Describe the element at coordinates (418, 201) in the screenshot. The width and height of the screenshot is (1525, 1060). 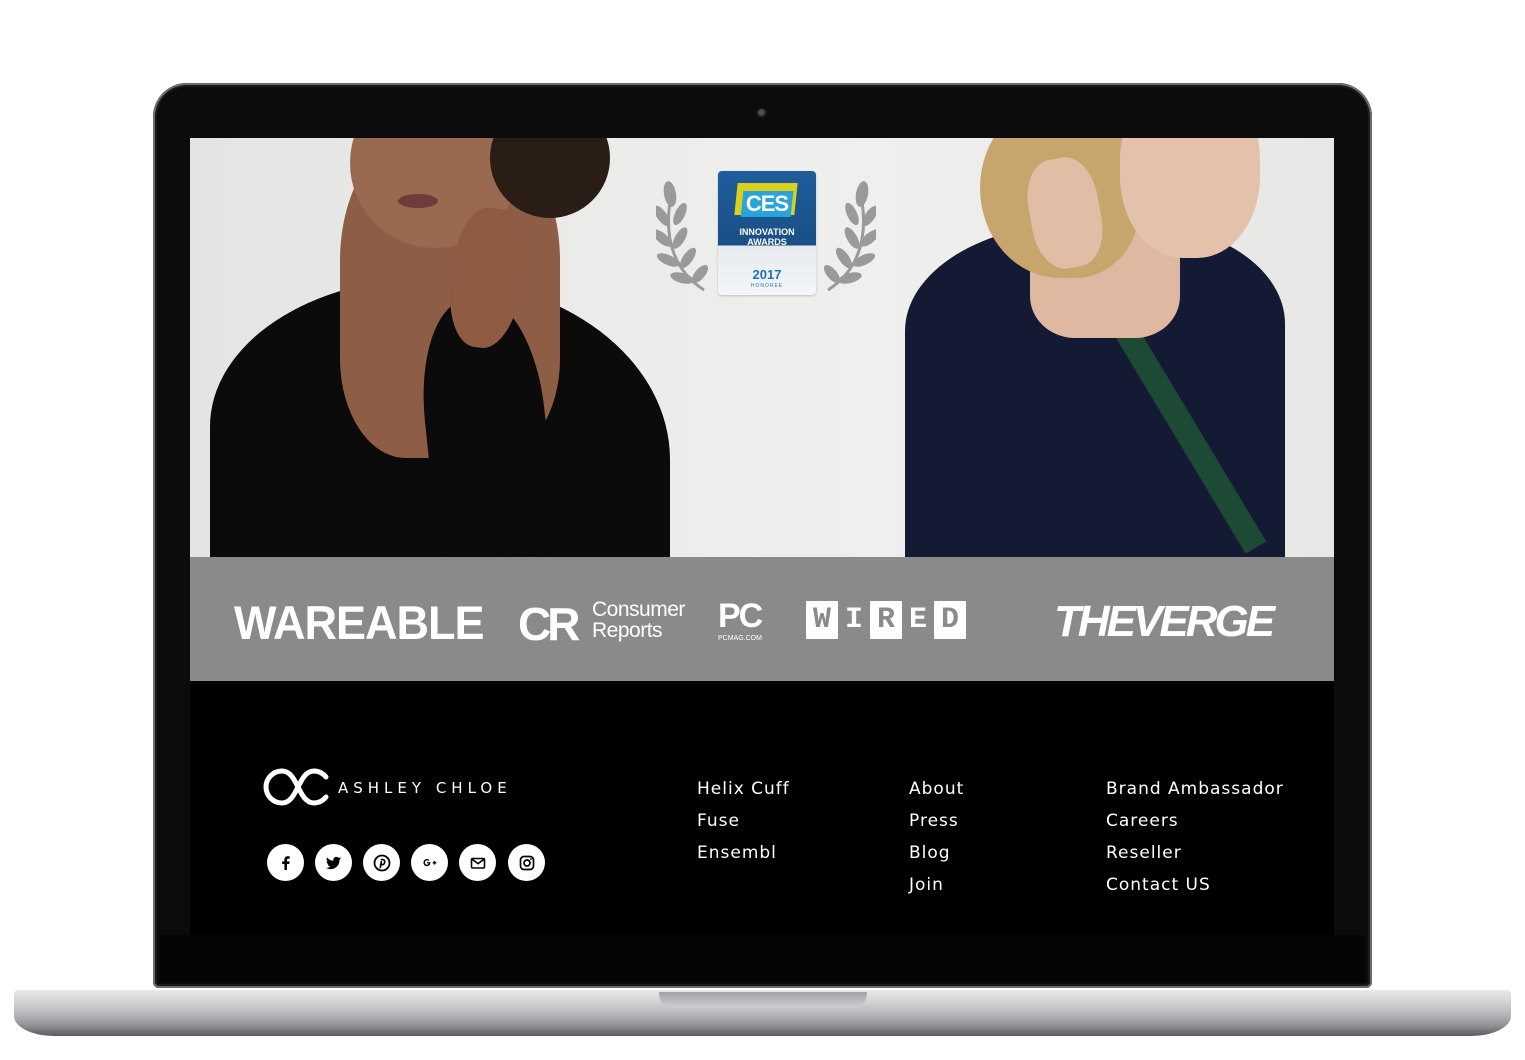
I see `model-left-lips` at that location.